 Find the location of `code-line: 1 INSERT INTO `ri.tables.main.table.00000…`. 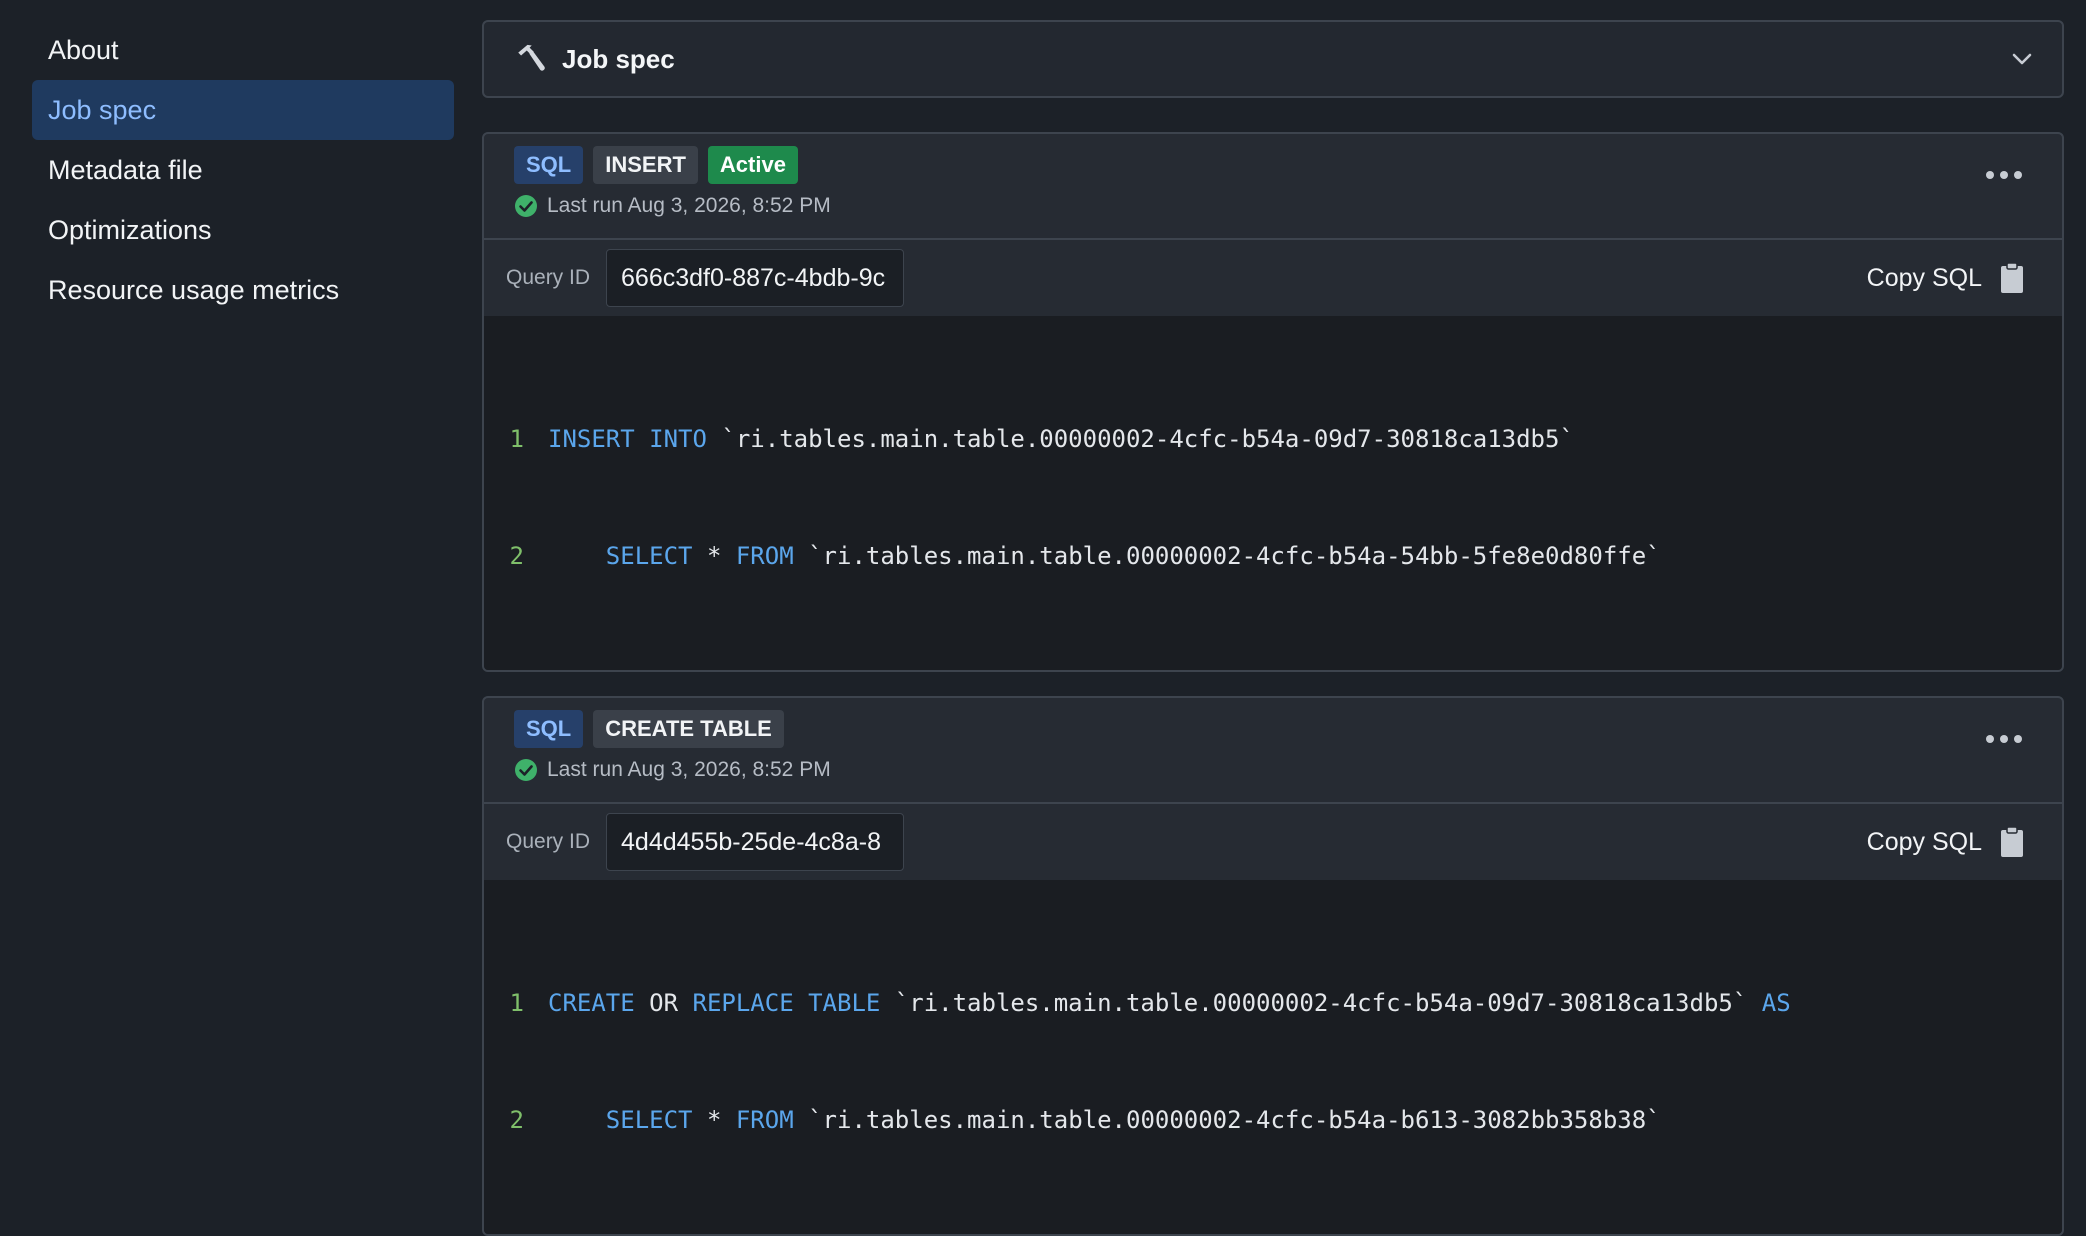

code-line: 1 INSERT INTO `ri.tables.main.table.00000… is located at coordinates (1273, 439).